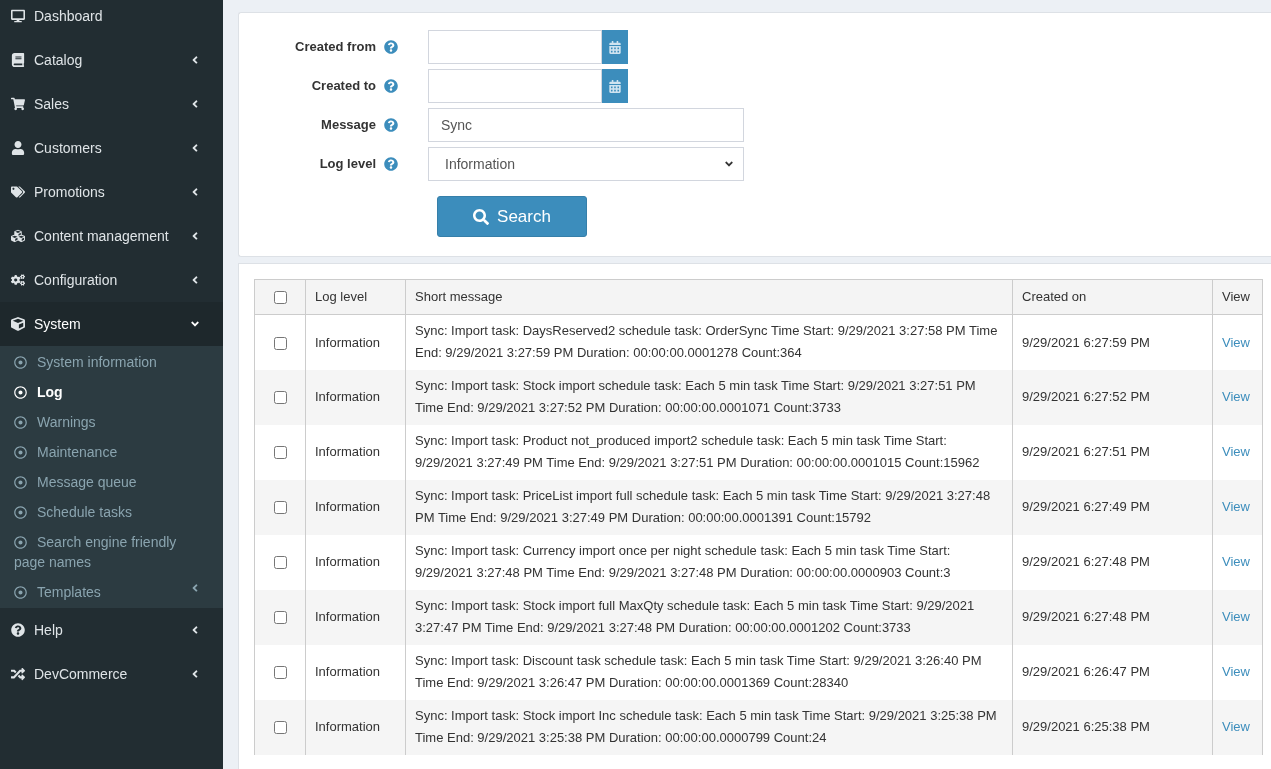 Image resolution: width=1271 pixels, height=769 pixels. Describe the element at coordinates (111, 592) in the screenshot. I see `submenu-item: Templates` at that location.